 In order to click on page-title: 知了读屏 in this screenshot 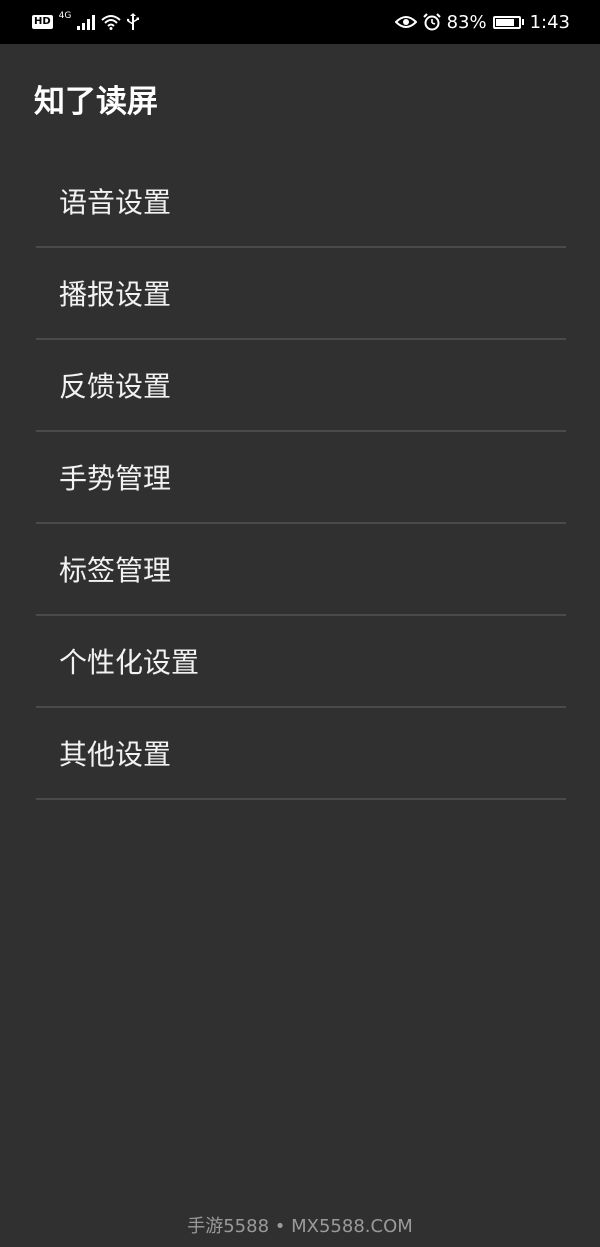, I will do `click(96, 102)`.